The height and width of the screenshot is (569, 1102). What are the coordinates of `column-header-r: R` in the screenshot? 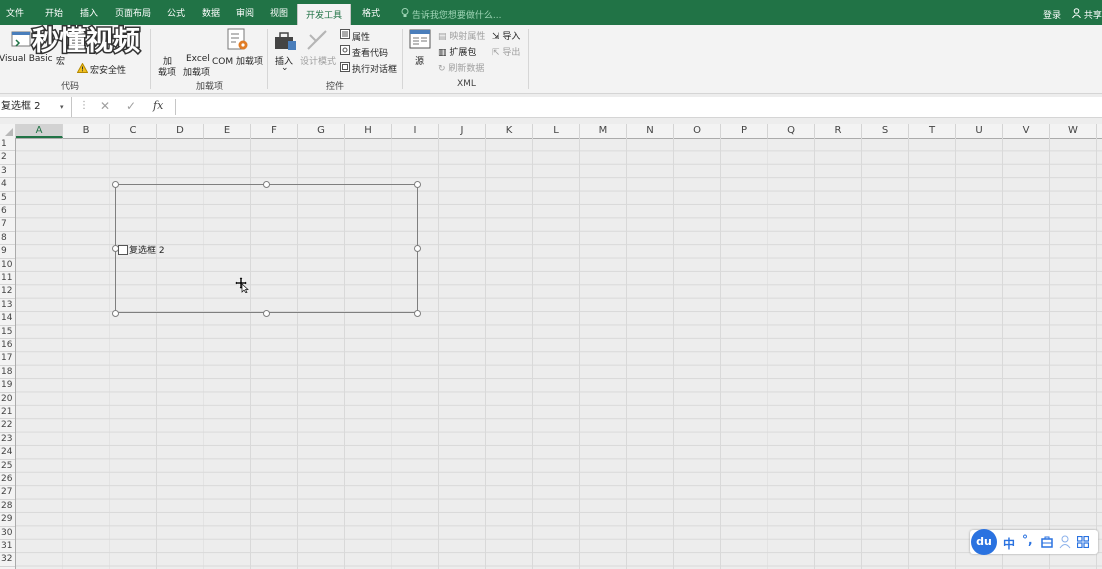 It's located at (838, 131).